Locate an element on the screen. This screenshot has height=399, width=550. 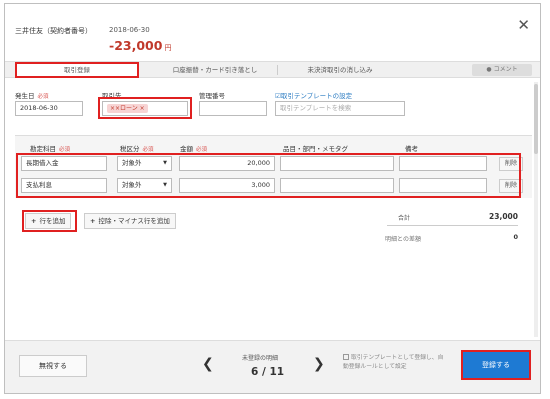
col-account: 勘定科目 必須 is located at coordinates (50, 149).